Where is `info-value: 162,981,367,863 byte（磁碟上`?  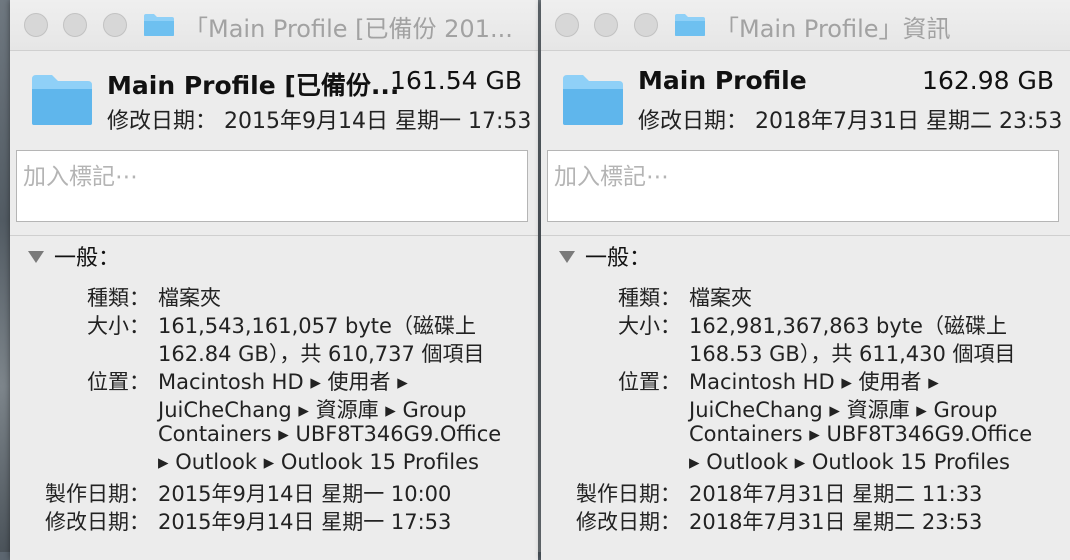
info-value: 162,981,367,863 byte（磁碟上 is located at coordinates (848, 326).